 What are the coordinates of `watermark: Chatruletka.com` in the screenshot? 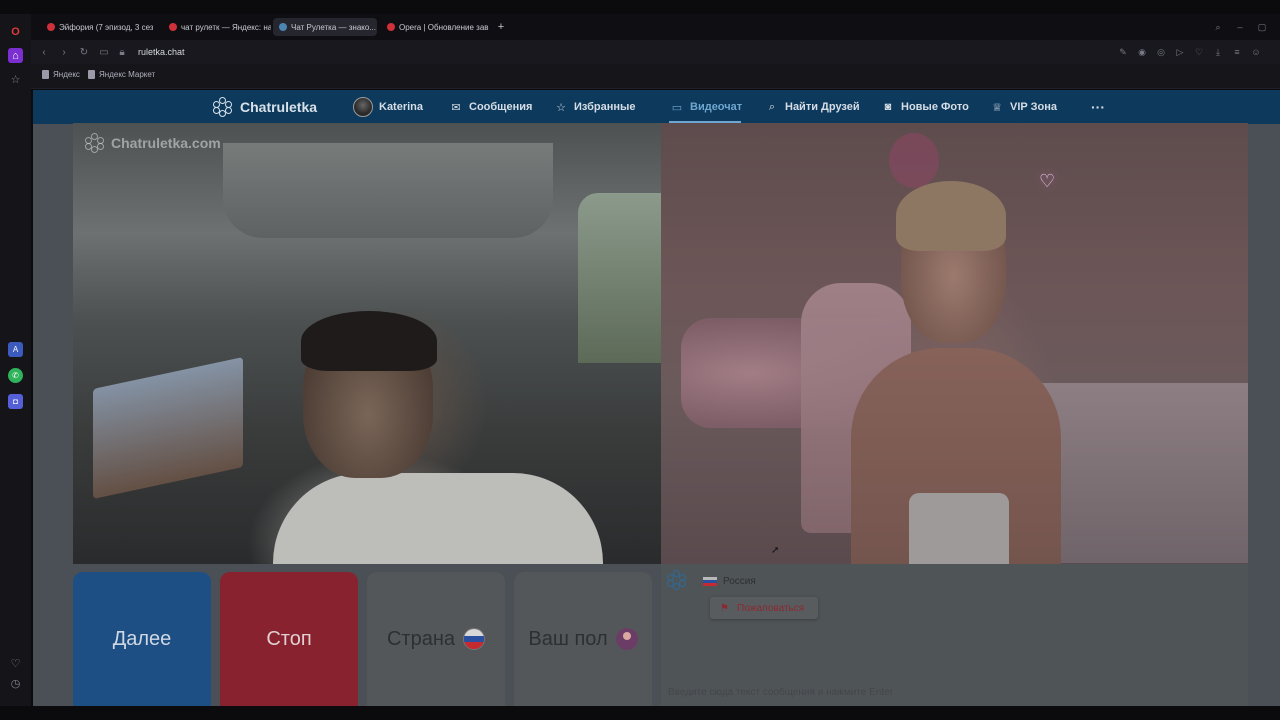 It's located at (153, 143).